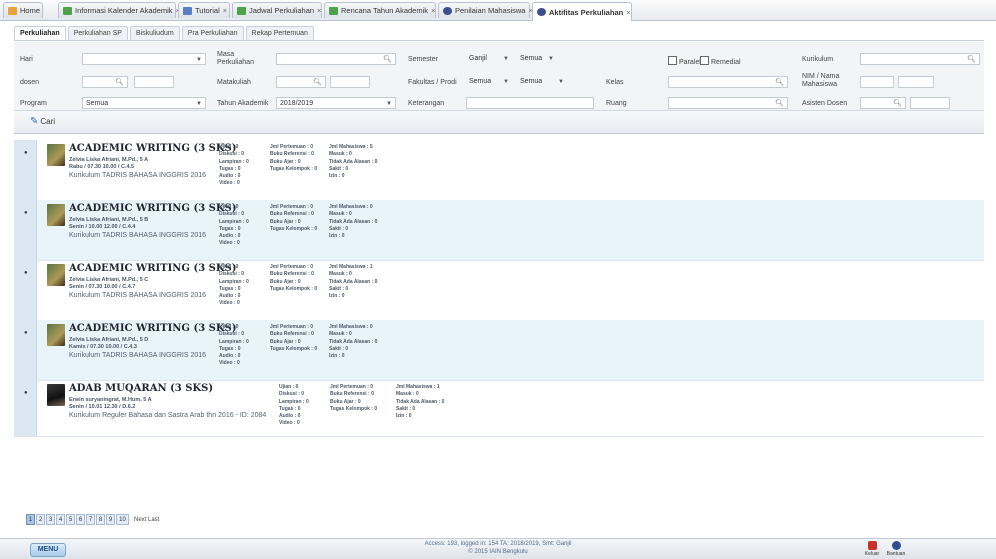 This screenshot has height=559, width=996. What do you see at coordinates (70, 519) in the screenshot?
I see `page-button: 5` at bounding box center [70, 519].